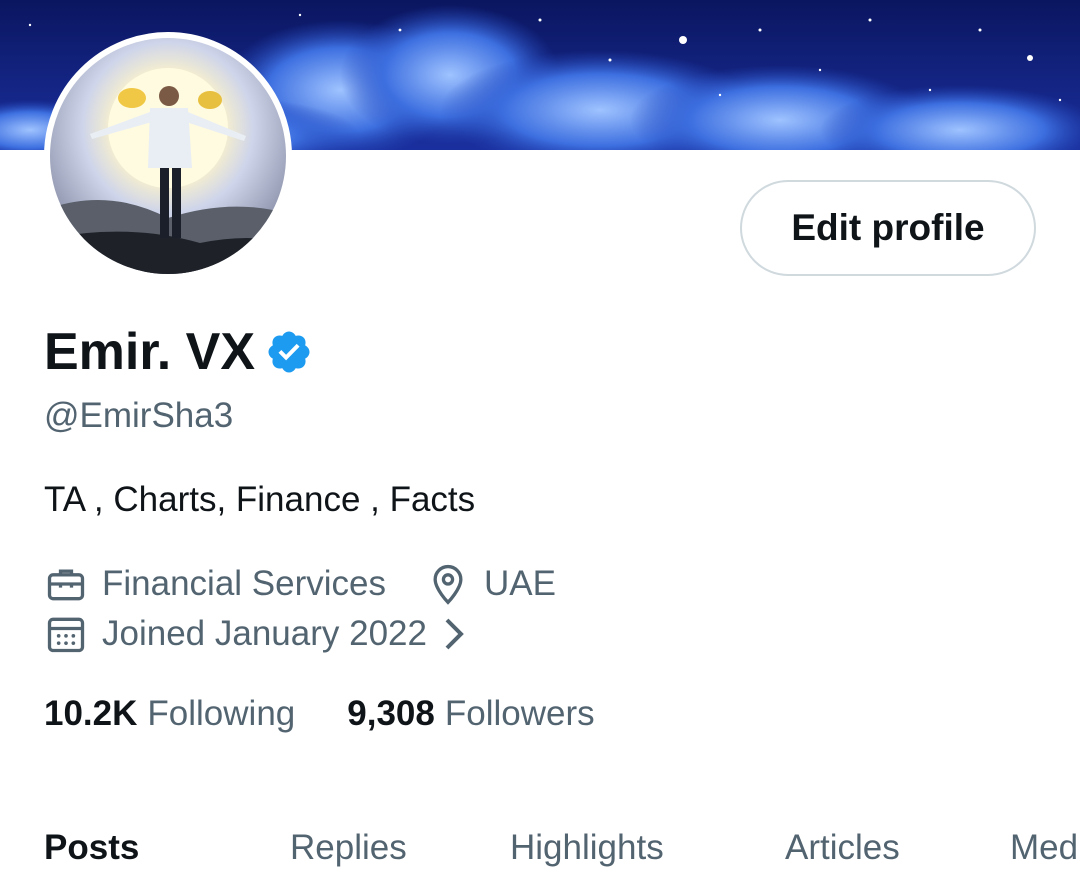 This screenshot has height=888, width=1080. What do you see at coordinates (1045, 848) in the screenshot?
I see `tab-media: Media` at bounding box center [1045, 848].